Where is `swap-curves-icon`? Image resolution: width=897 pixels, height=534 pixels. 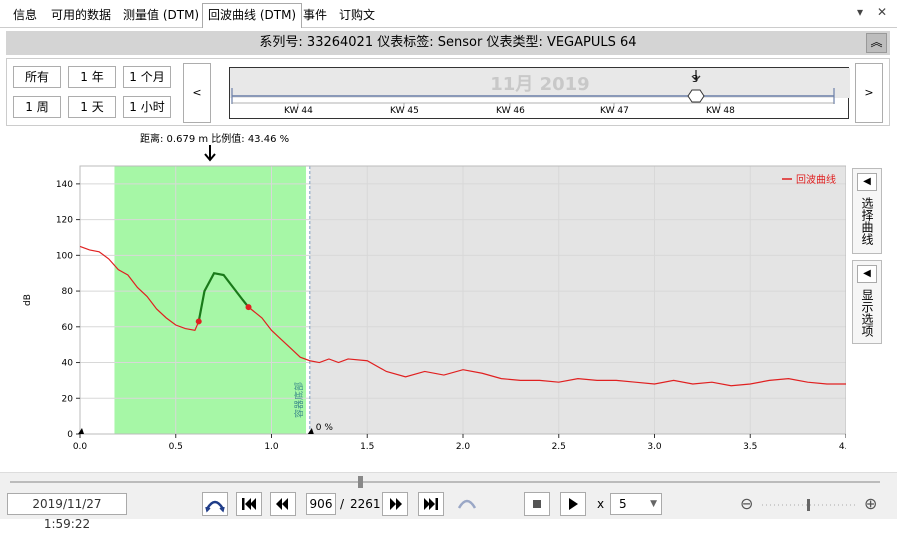 swap-curves-icon is located at coordinates (215, 504).